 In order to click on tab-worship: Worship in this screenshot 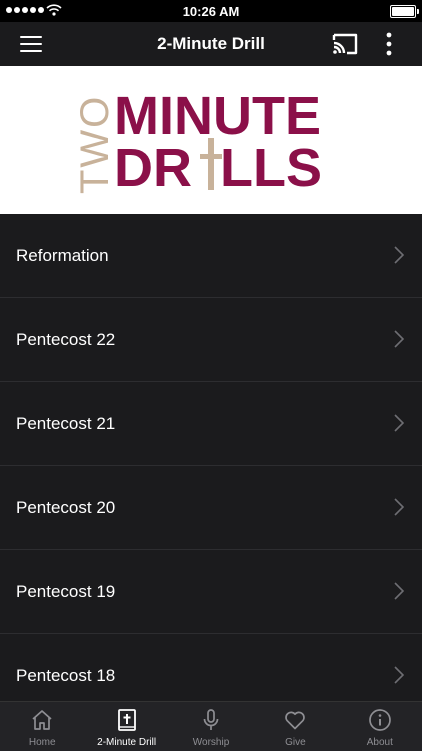, I will do `click(211, 726)`.